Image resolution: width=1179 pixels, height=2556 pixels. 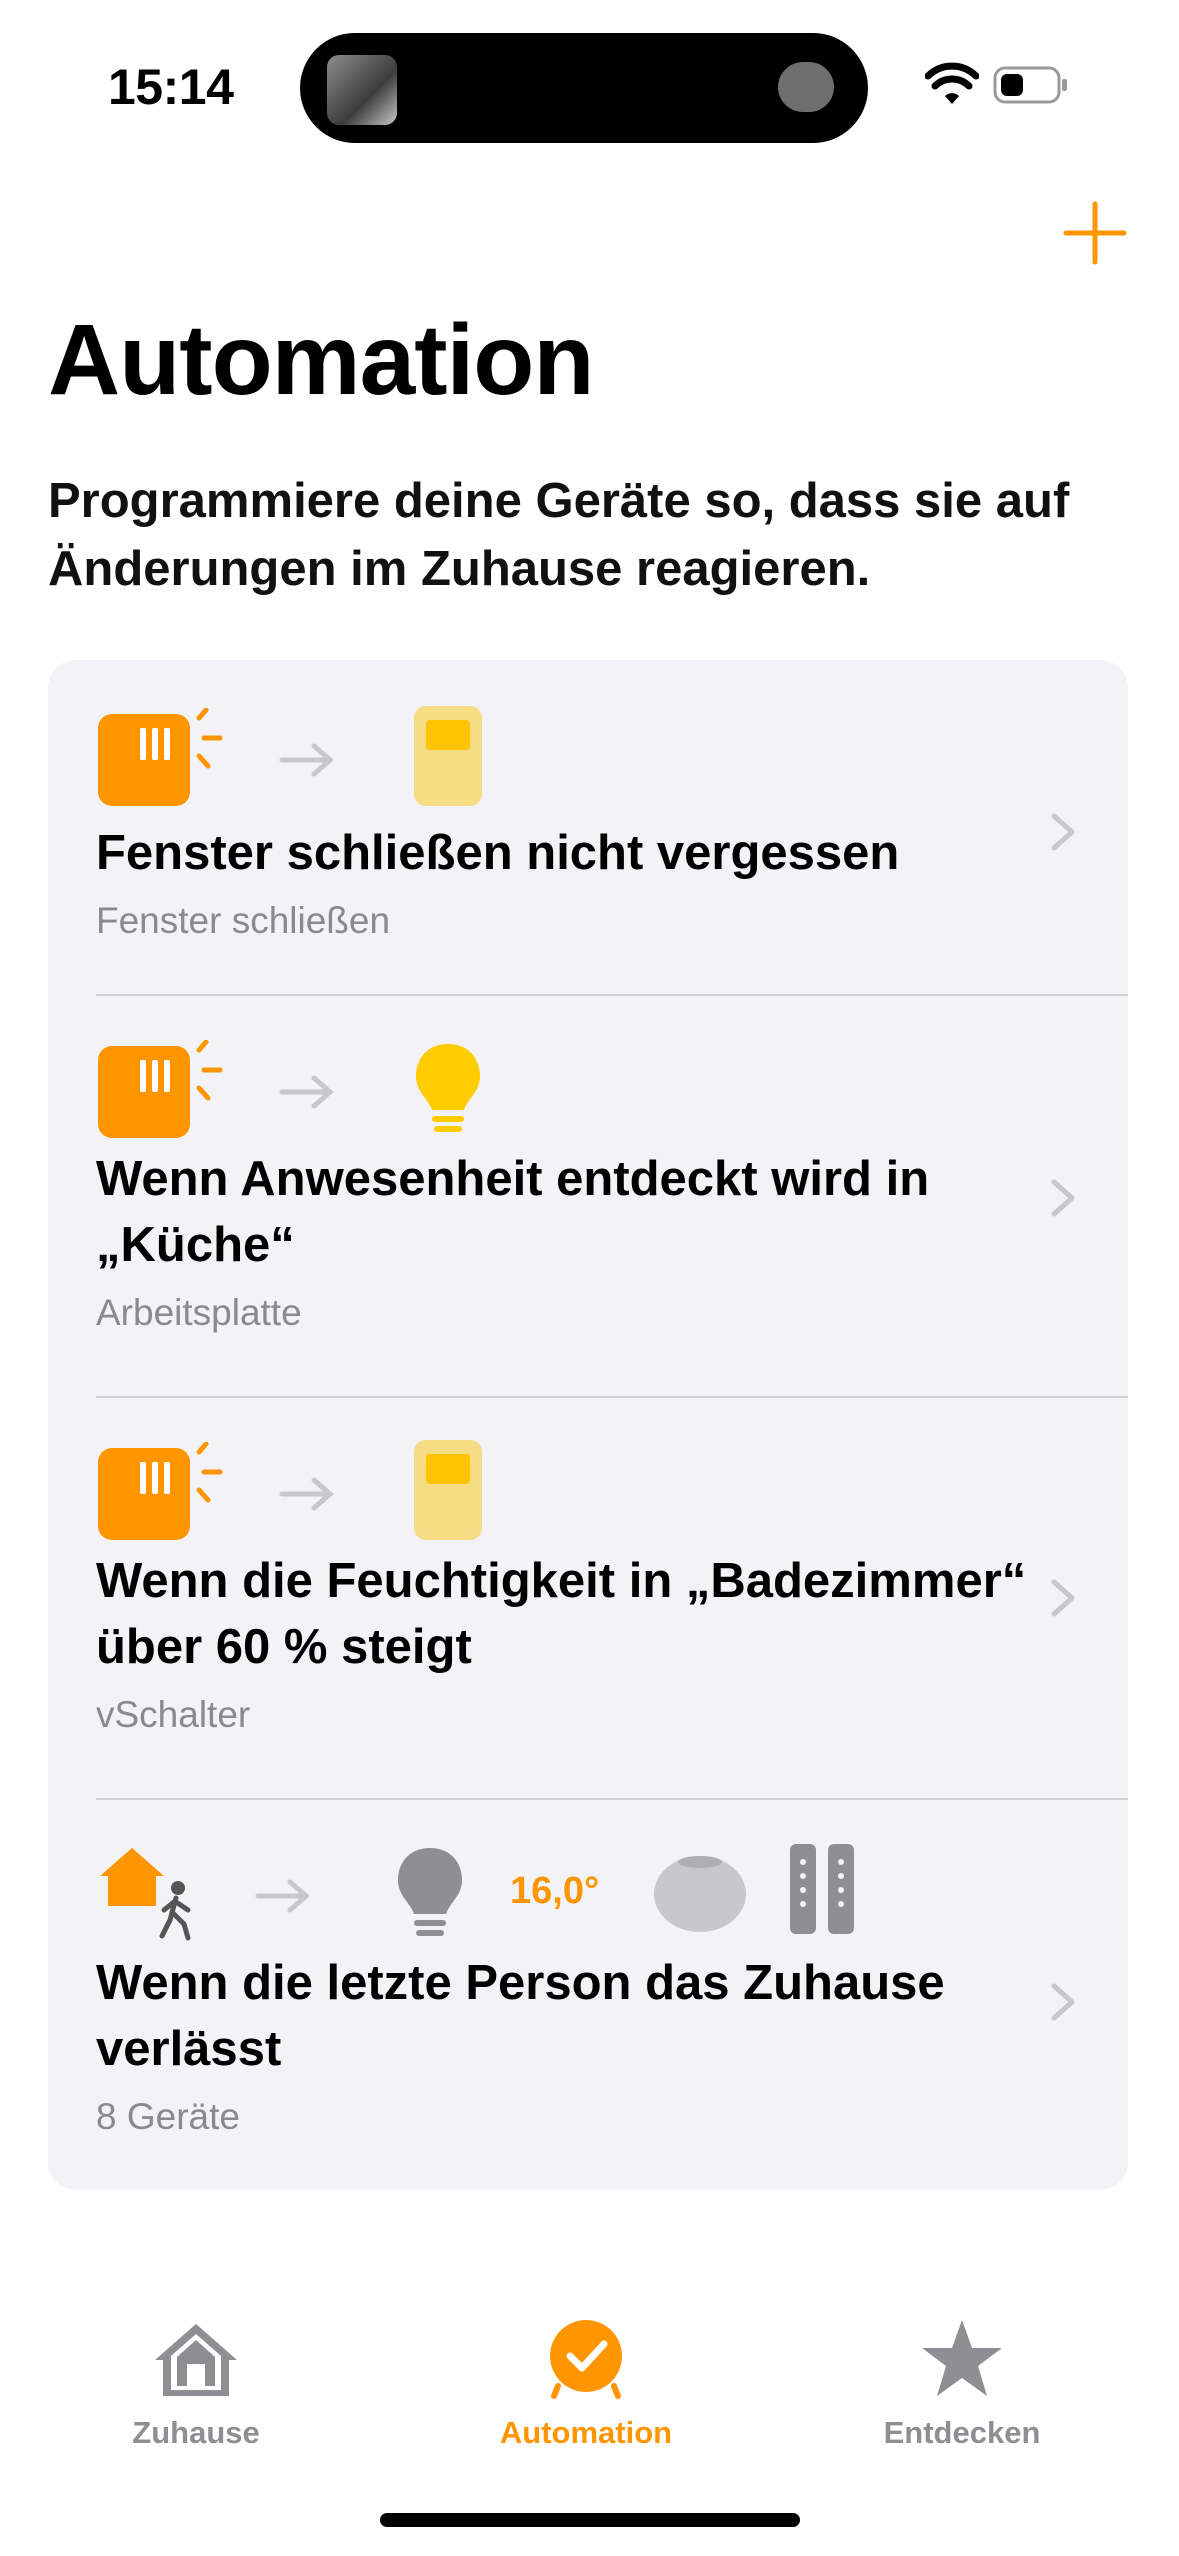 I want to click on home-leave-icon, so click(x=145, y=1894).